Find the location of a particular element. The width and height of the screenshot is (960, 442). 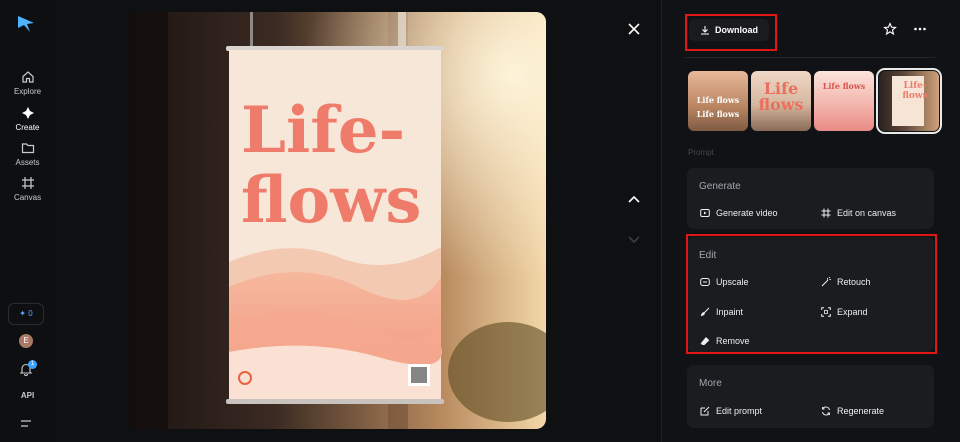

download-highlight-box is located at coordinates (731, 32).